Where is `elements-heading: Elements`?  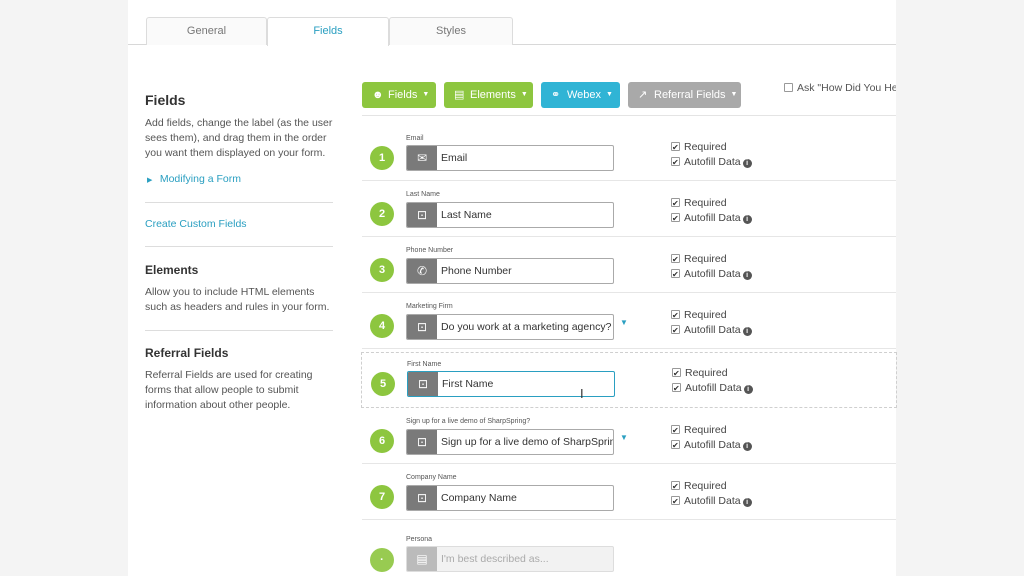
elements-heading: Elements is located at coordinates (172, 270).